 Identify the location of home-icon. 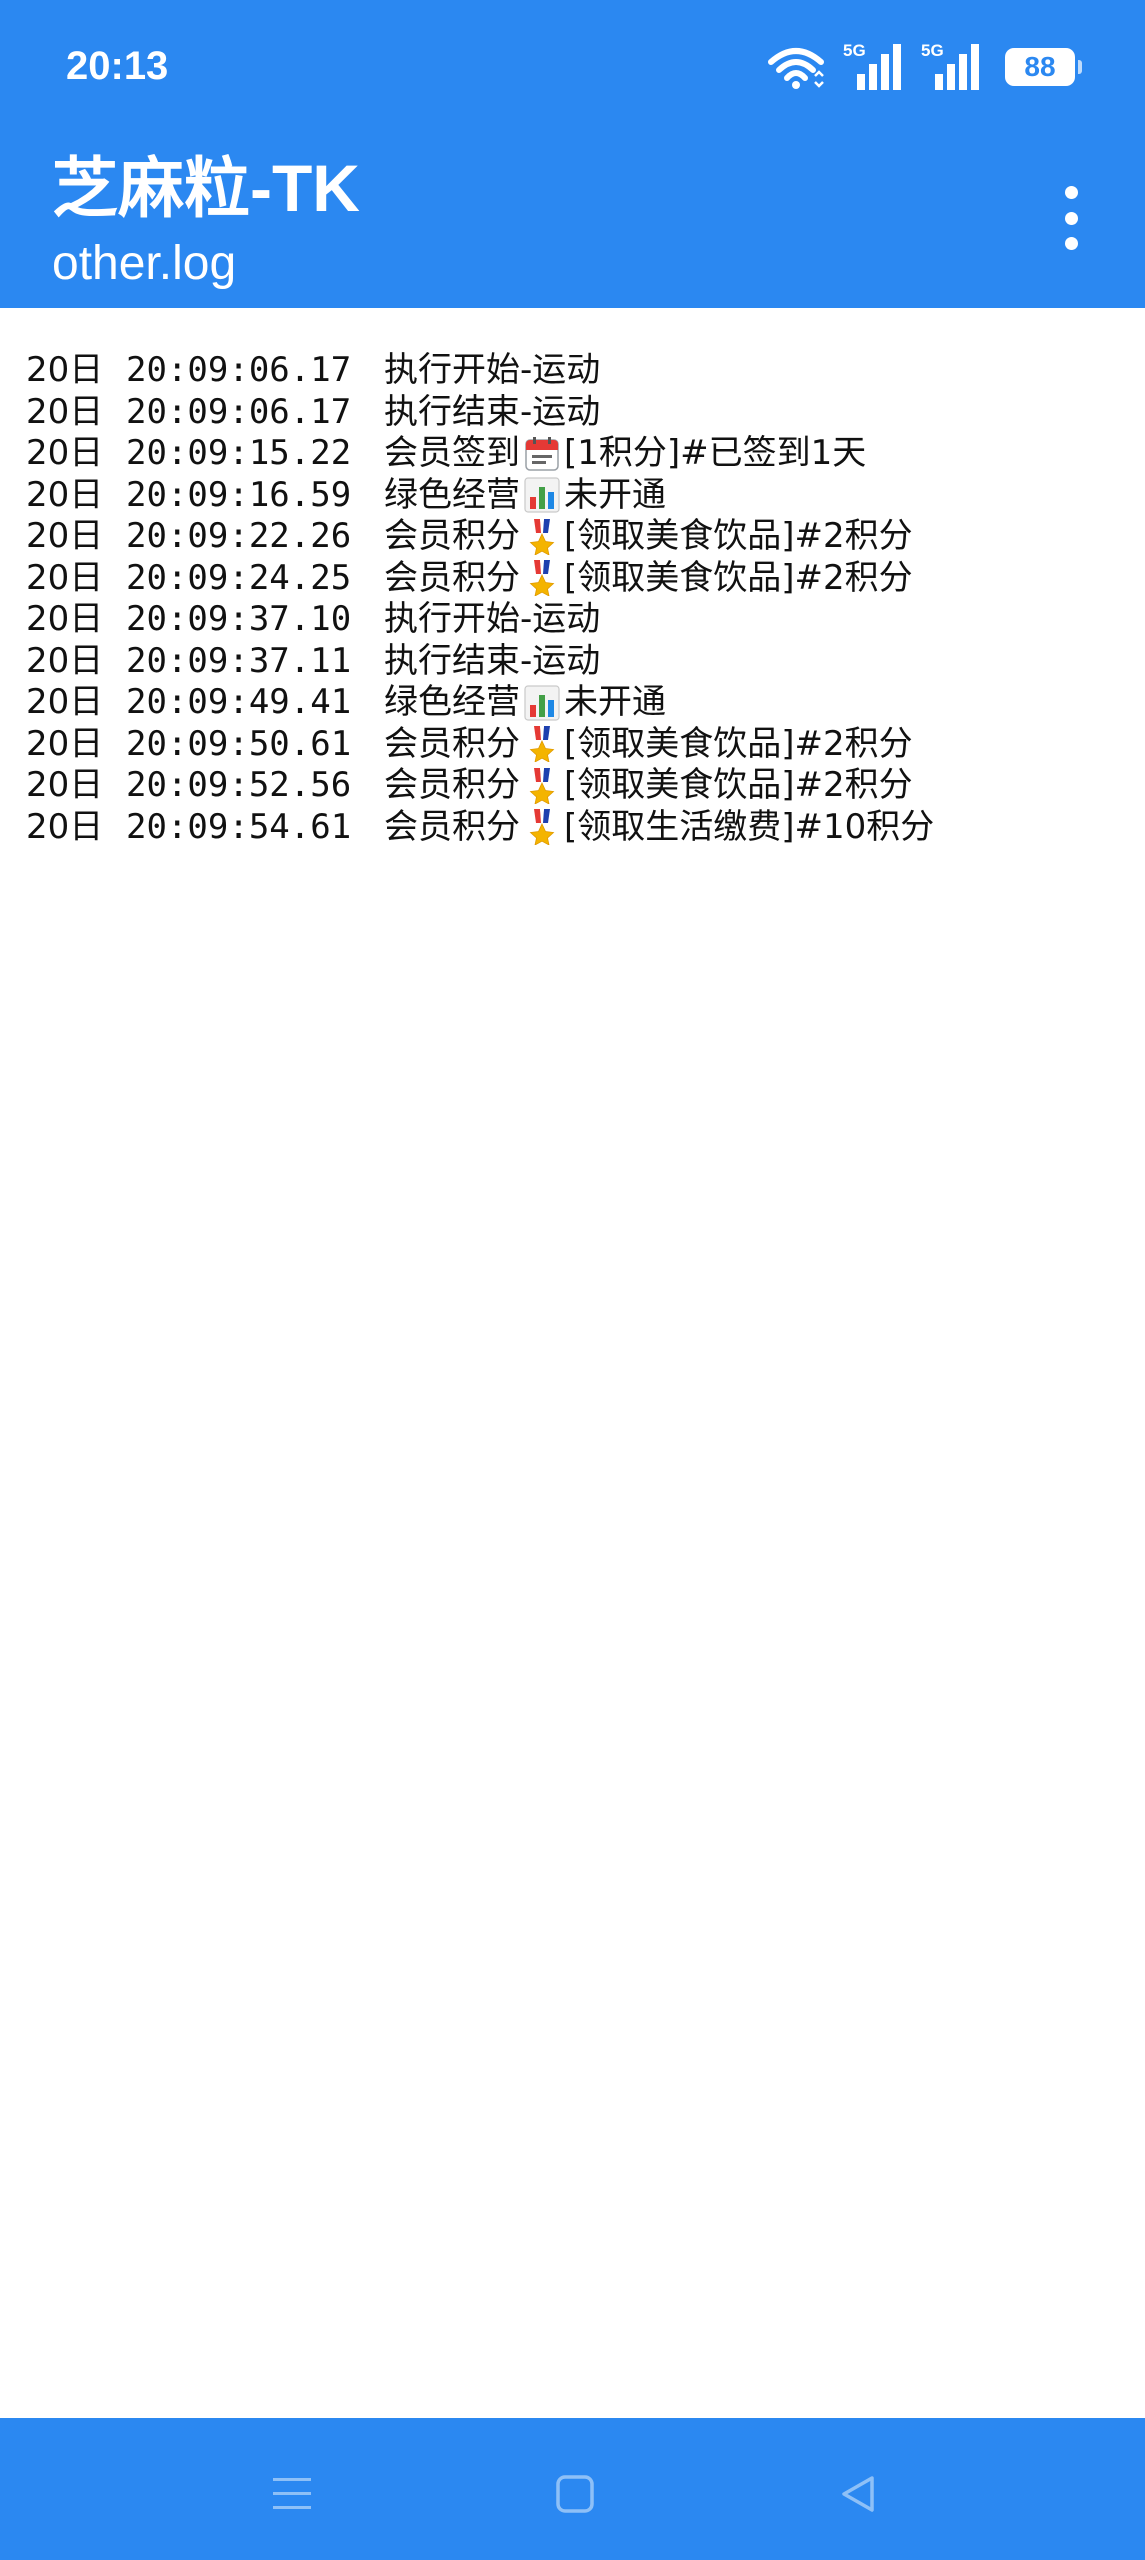
(575, 2494).